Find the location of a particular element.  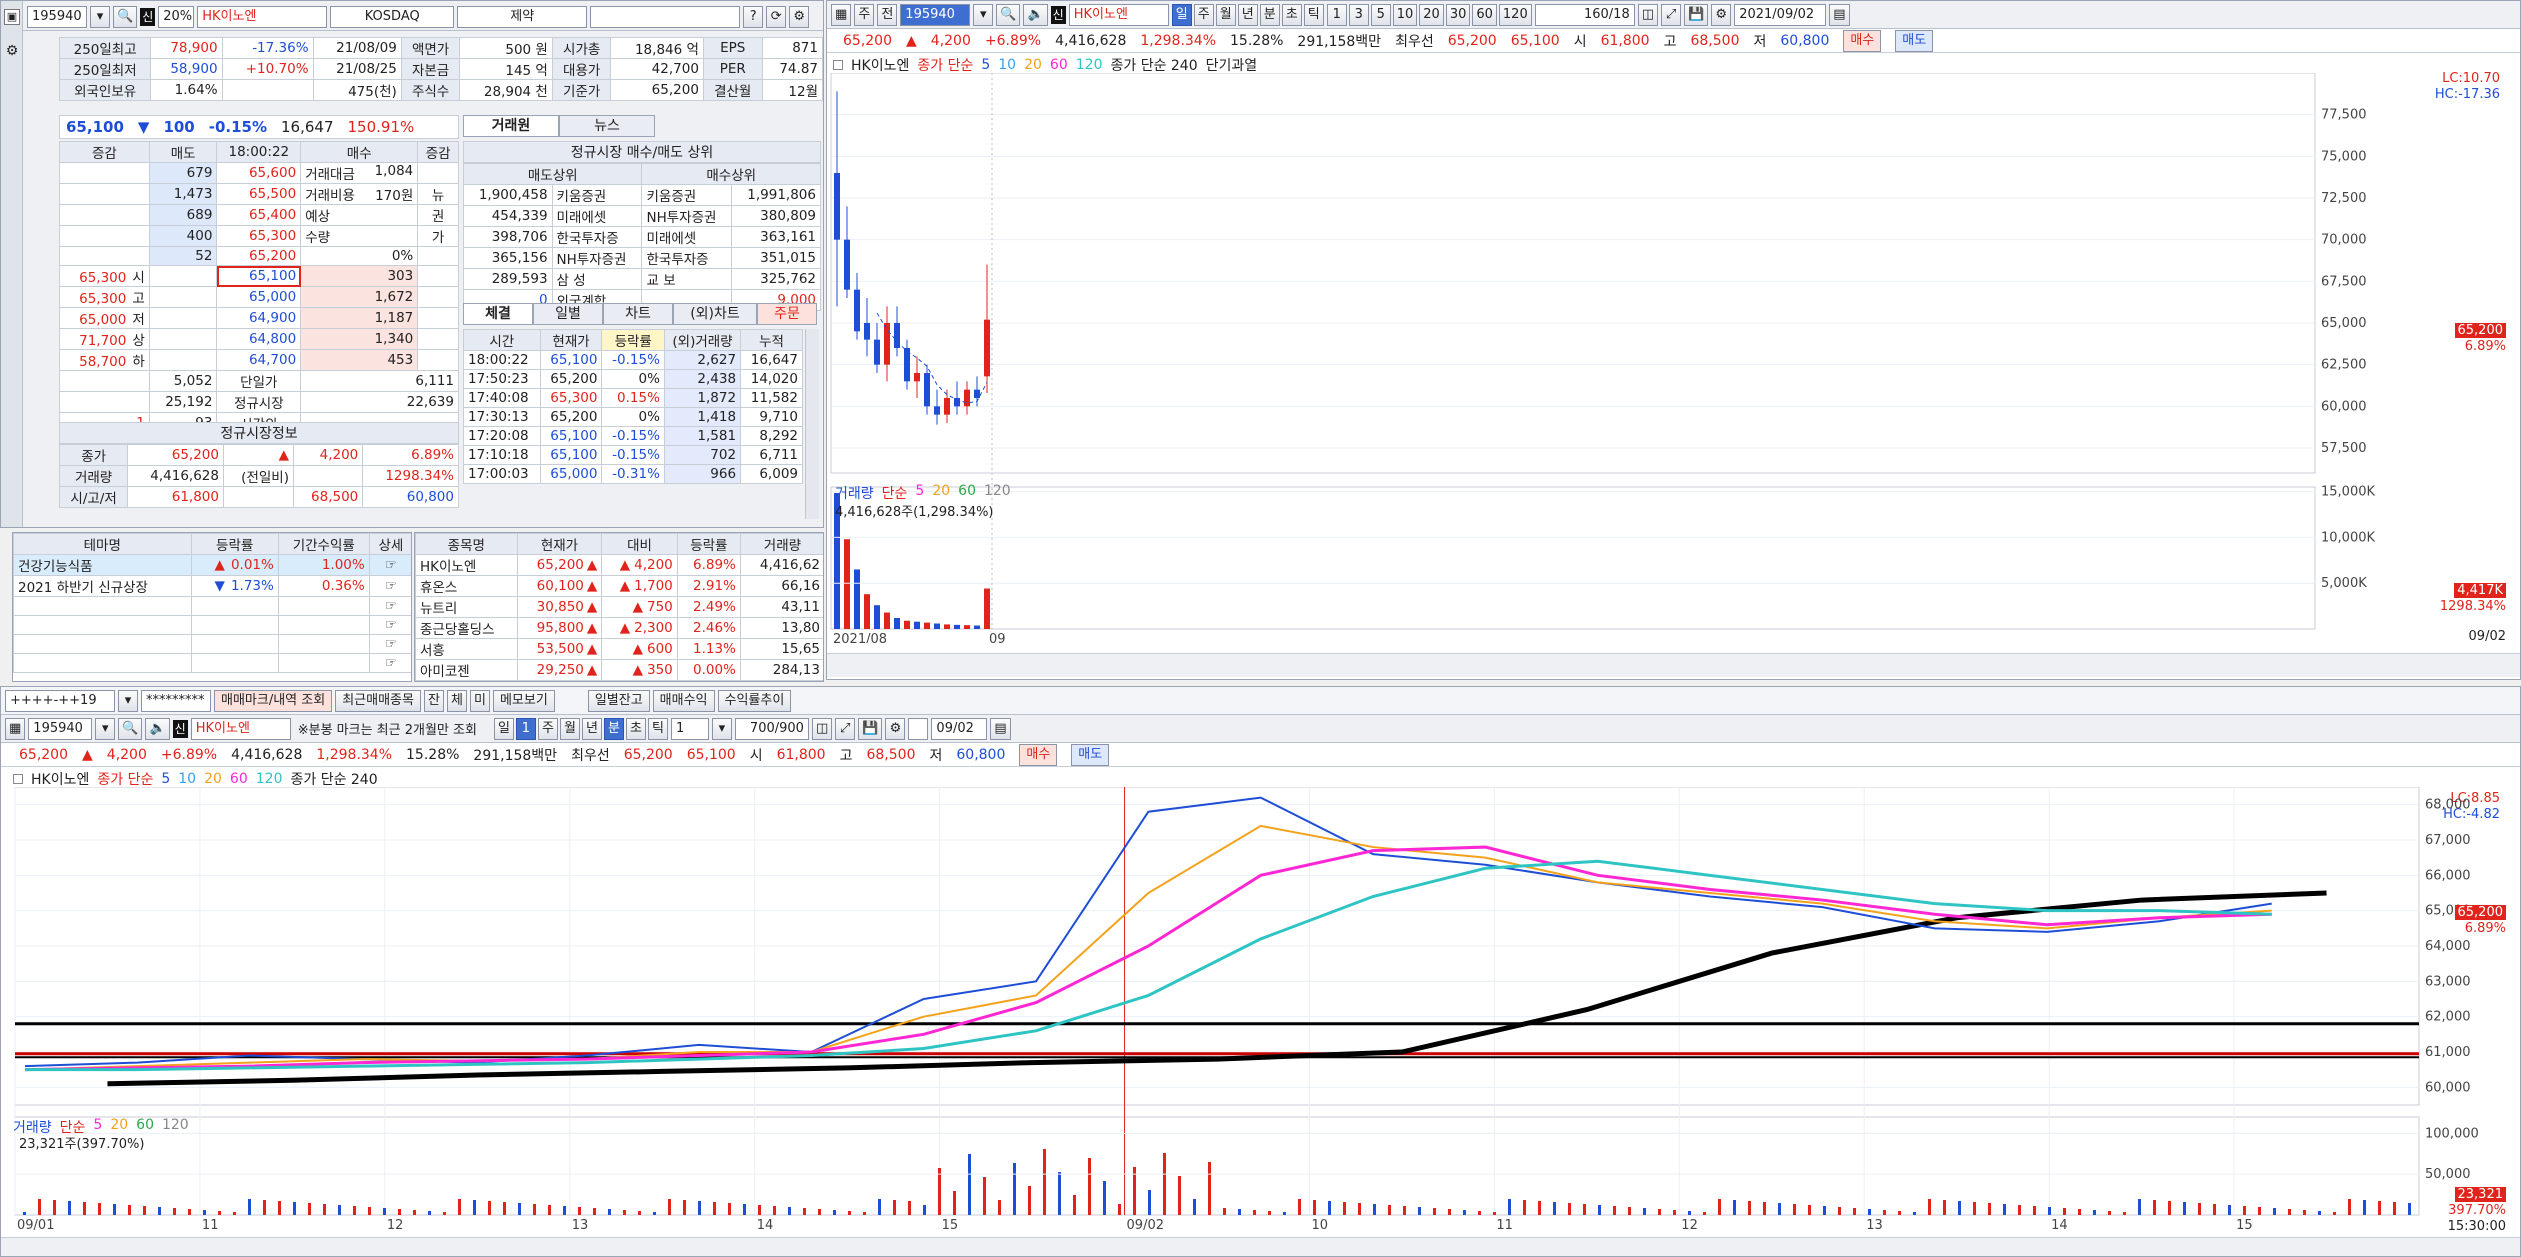

return-trend-button: 수익률추이 is located at coordinates (754, 700).